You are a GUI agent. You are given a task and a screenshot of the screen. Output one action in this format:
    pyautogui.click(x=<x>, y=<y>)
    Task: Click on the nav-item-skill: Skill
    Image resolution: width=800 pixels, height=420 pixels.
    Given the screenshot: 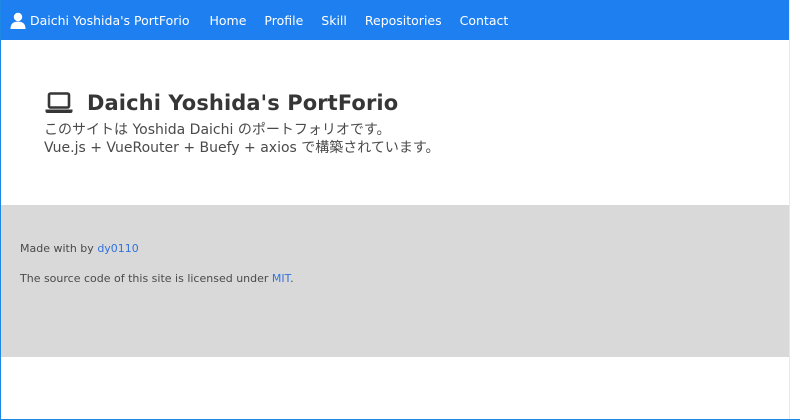 What is the action you would take?
    pyautogui.click(x=334, y=20)
    